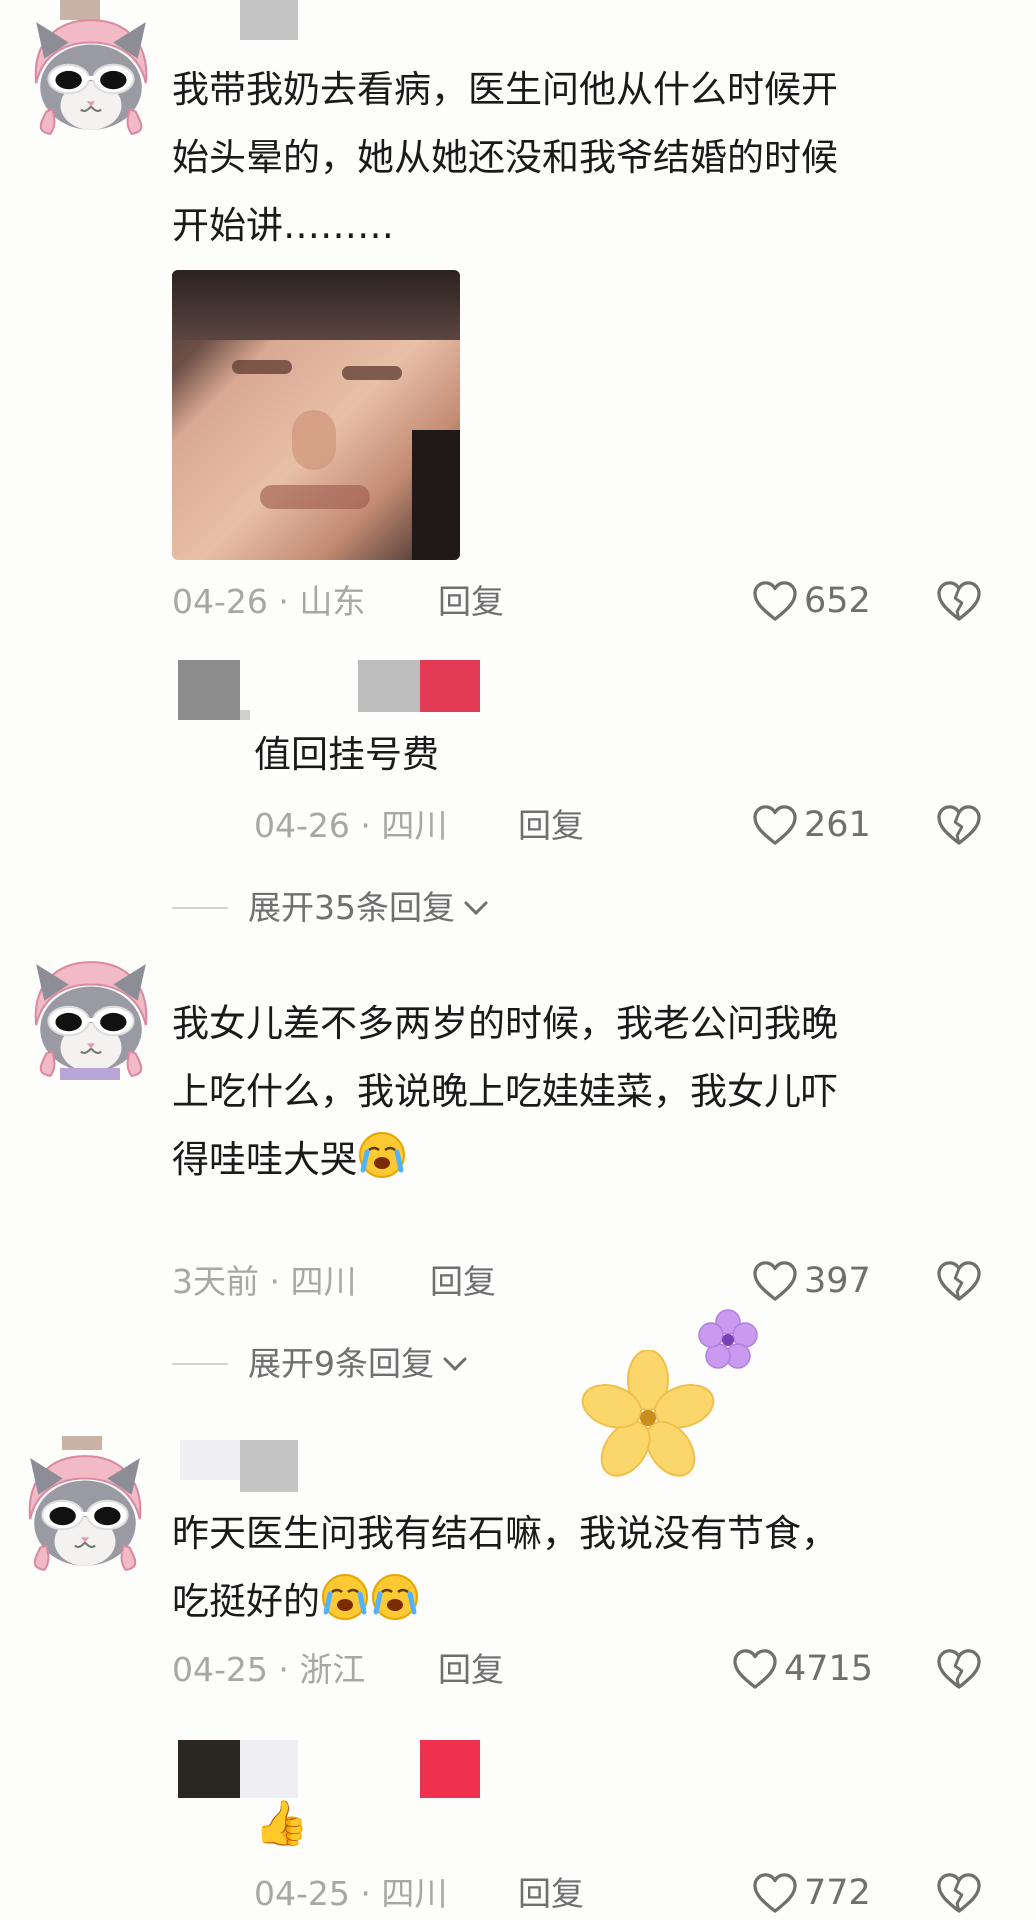 This screenshot has width=1036, height=1920. I want to click on reply-text: 值回挂号费, so click(346, 754).